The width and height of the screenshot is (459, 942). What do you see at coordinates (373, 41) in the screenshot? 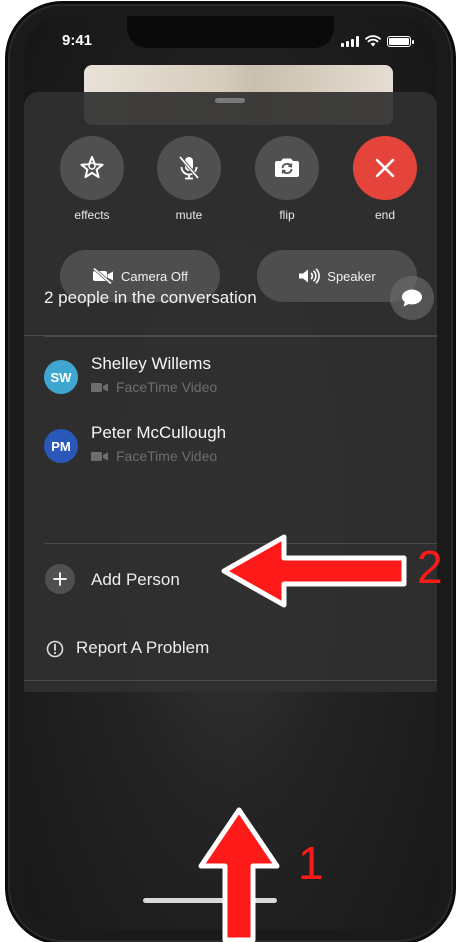
I see `wifi-icon` at bounding box center [373, 41].